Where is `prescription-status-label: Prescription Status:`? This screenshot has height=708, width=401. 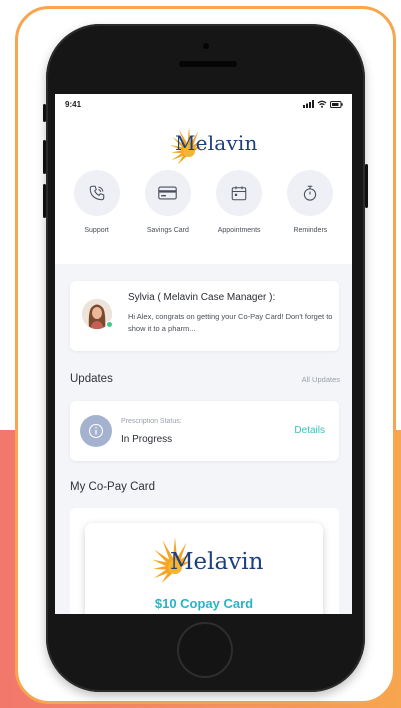 prescription-status-label: Prescription Status: is located at coordinates (151, 421).